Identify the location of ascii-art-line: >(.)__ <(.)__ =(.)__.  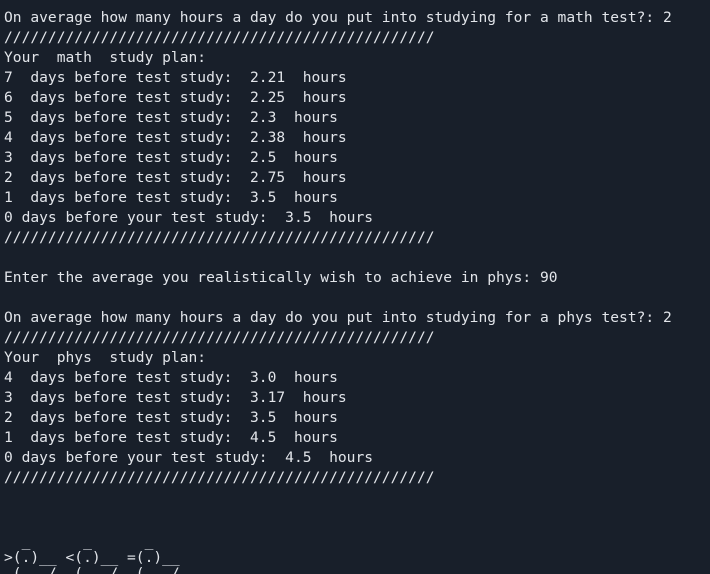
(92, 557).